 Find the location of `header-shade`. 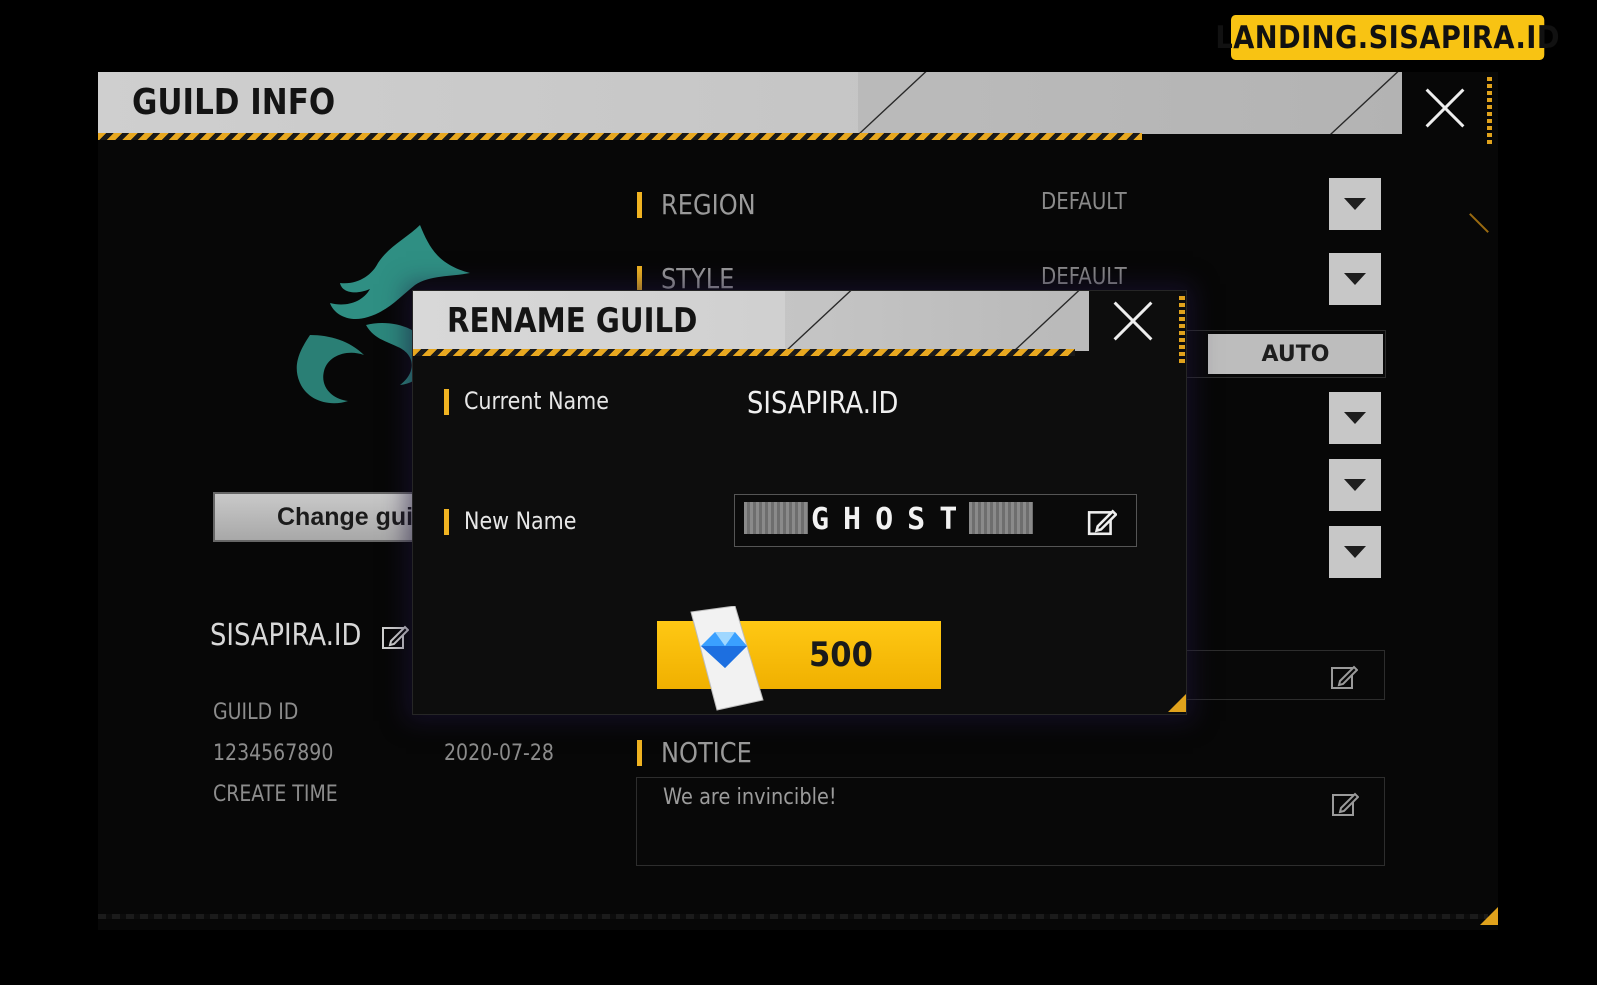

header-shade is located at coordinates (1130, 103).